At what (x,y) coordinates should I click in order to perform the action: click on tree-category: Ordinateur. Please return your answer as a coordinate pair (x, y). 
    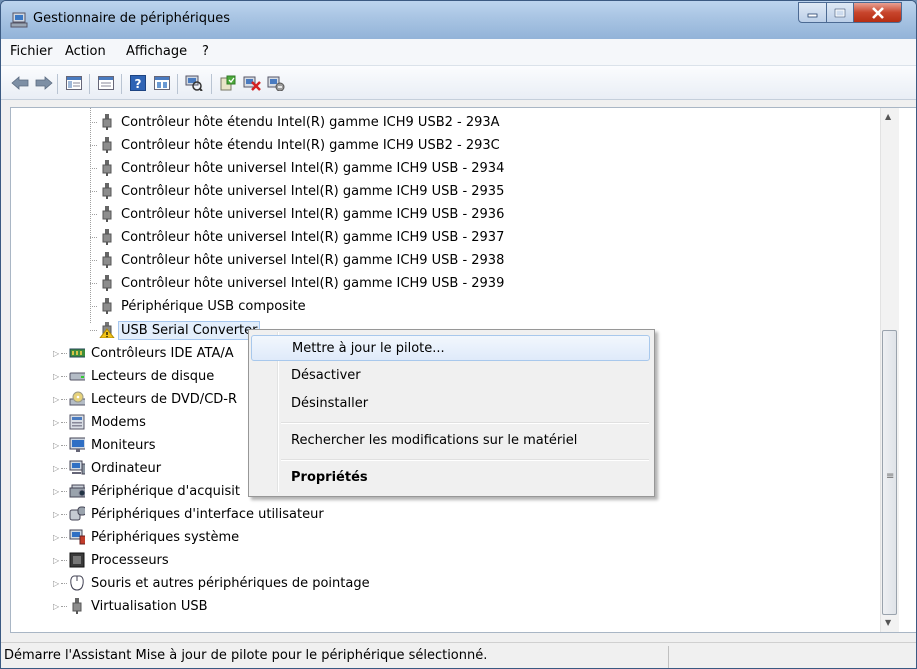
    Looking at the image, I should click on (116, 468).